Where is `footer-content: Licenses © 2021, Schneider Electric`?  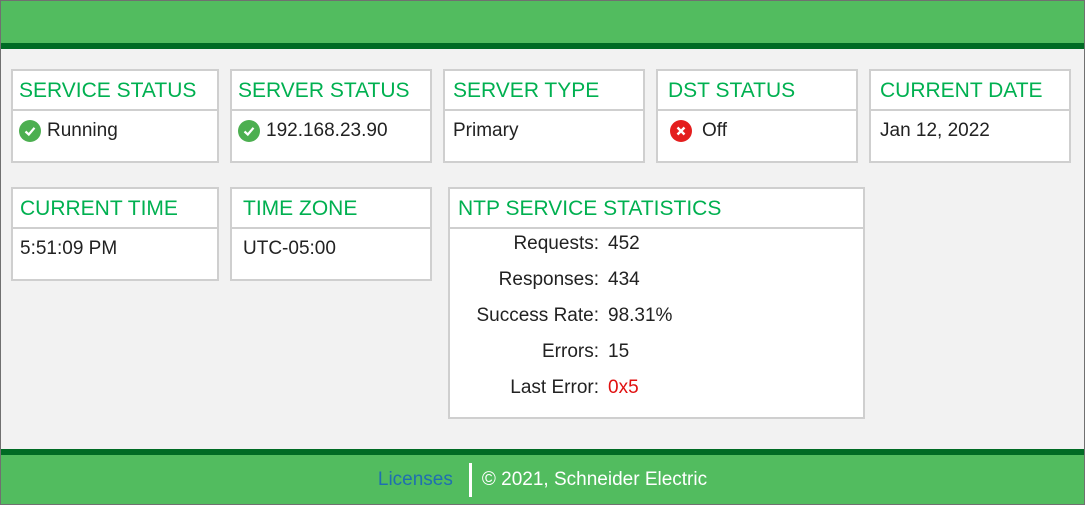
footer-content: Licenses © 2021, Schneider Electric is located at coordinates (542, 479).